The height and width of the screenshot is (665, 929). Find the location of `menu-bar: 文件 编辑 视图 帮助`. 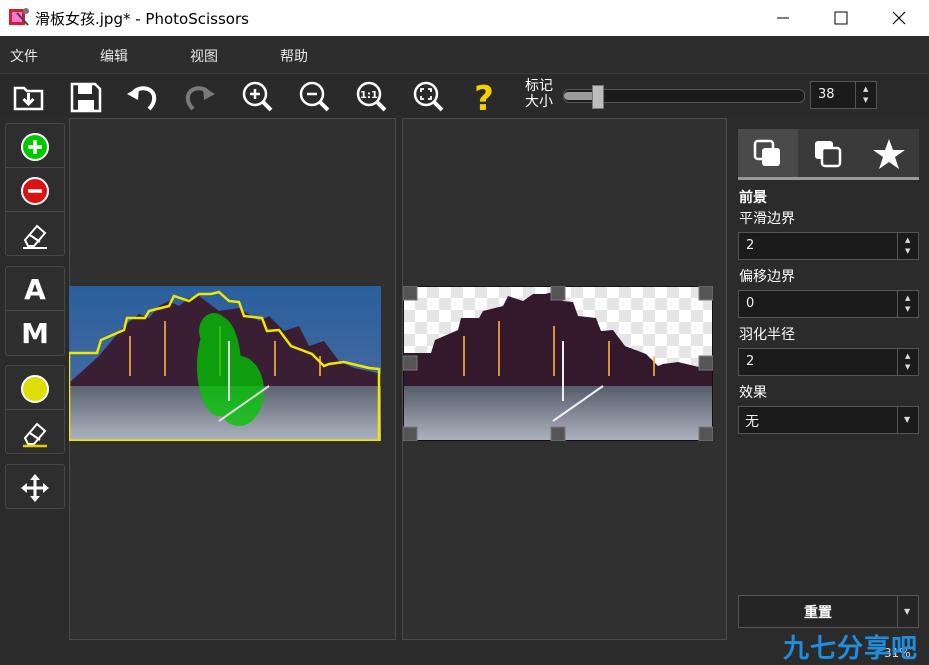

menu-bar: 文件 编辑 视图 帮助 is located at coordinates (464, 55).